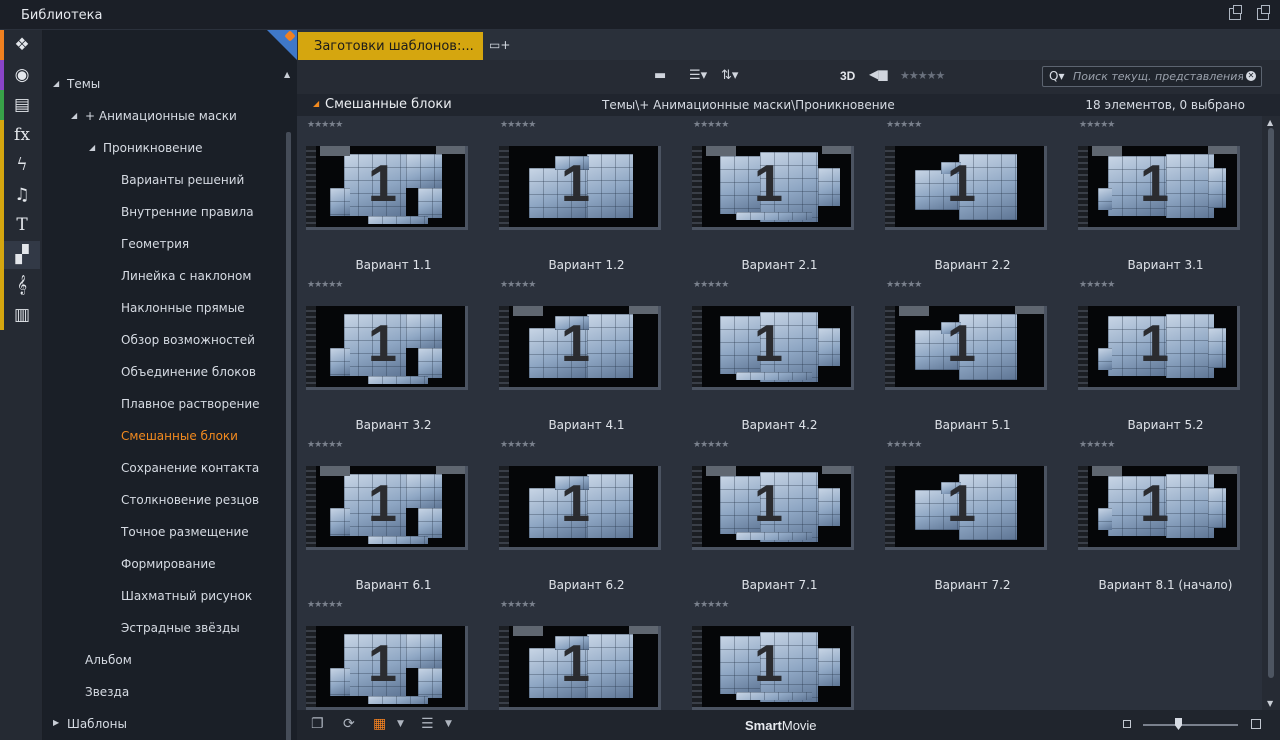 The height and width of the screenshot is (740, 1280). Describe the element at coordinates (1263, 12) in the screenshot. I see `restore-icon` at that location.